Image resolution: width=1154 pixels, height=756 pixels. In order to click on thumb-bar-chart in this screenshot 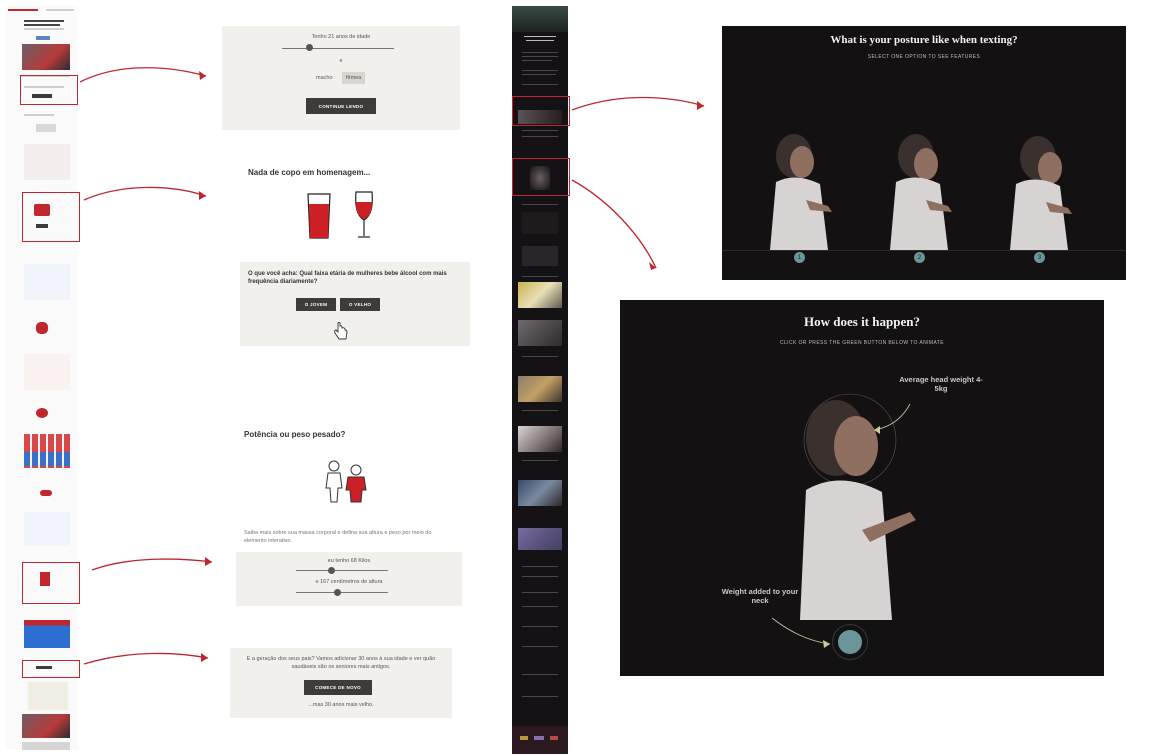, I will do `click(47, 459)`.